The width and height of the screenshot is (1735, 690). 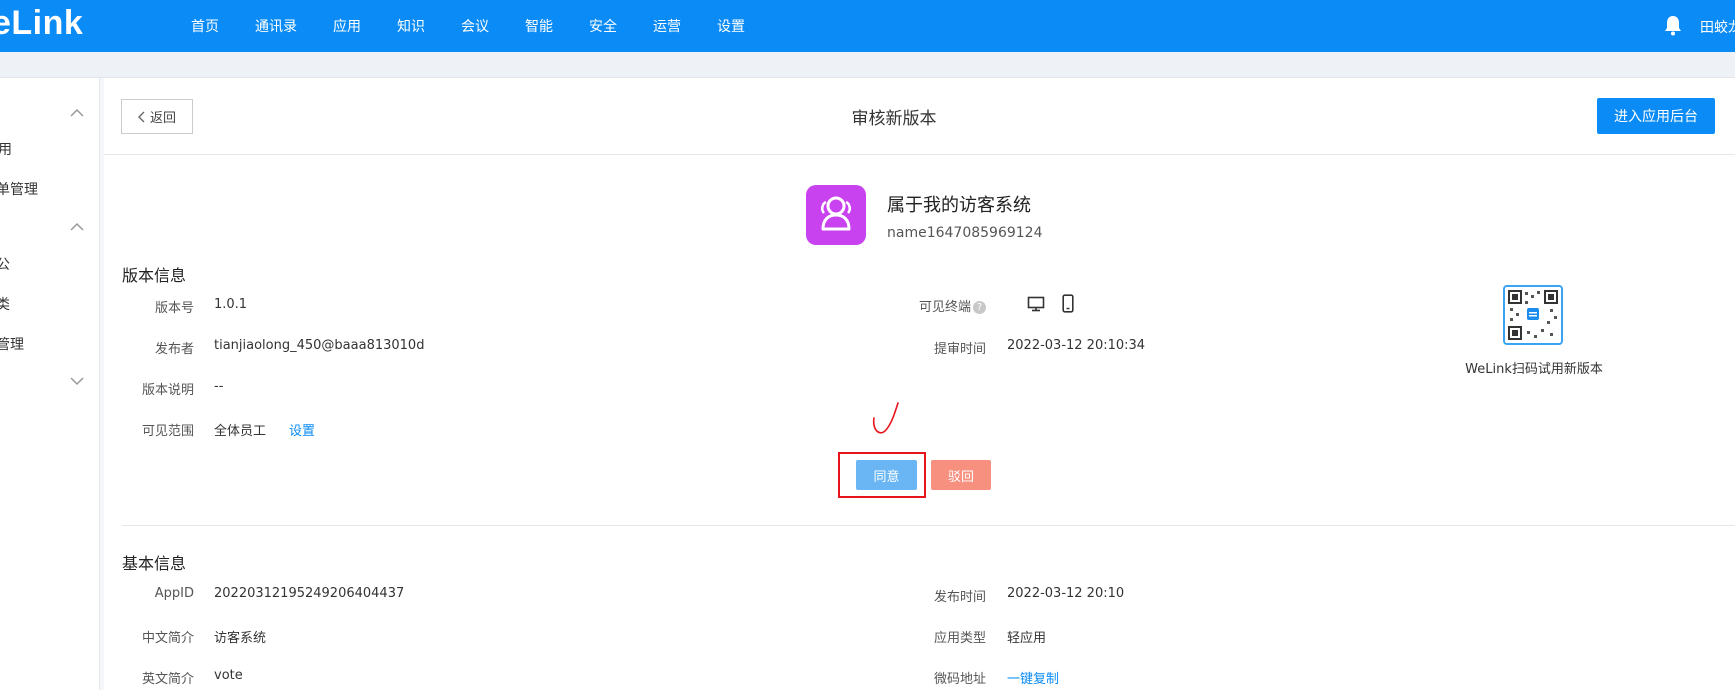 I want to click on sidebar-item-2: 单管理, so click(x=19, y=189).